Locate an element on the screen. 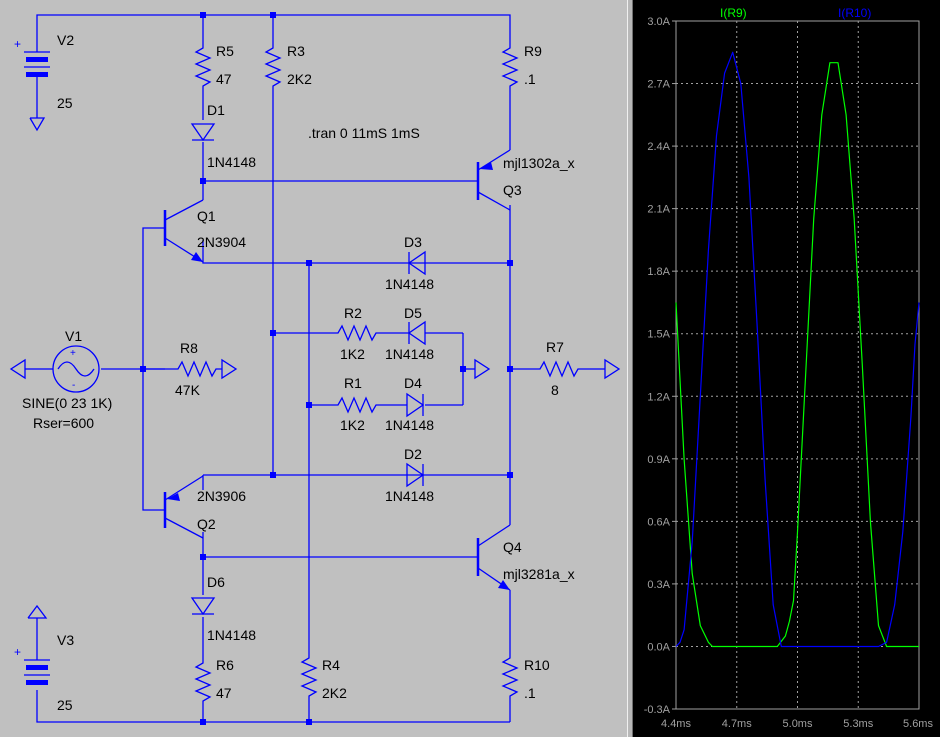  label-r8-value: 47K is located at coordinates (188, 390).